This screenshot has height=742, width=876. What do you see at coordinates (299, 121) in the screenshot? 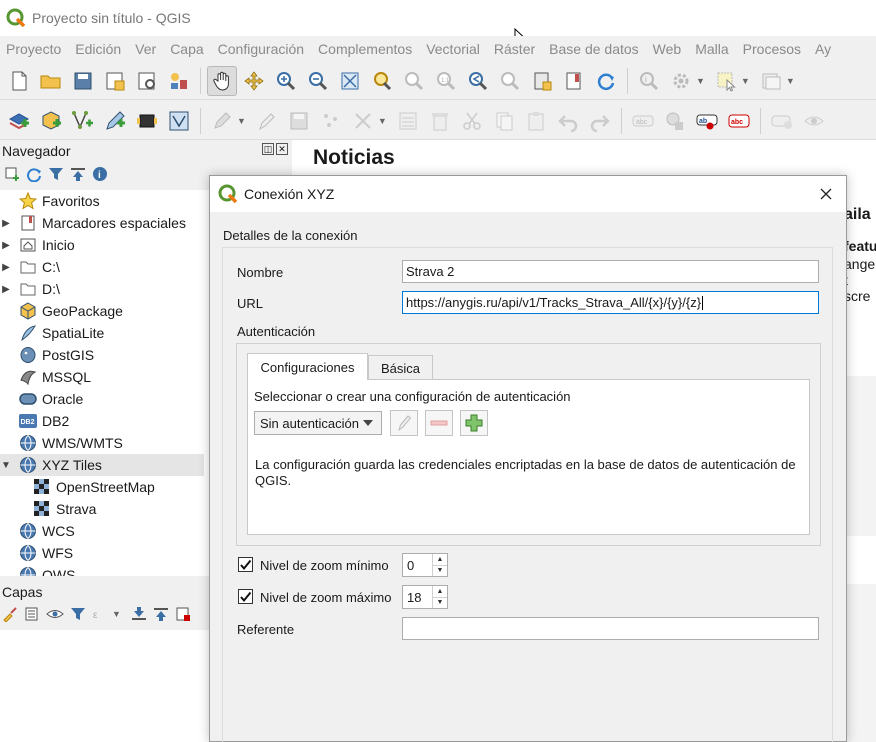
I see `save-edits-button` at bounding box center [299, 121].